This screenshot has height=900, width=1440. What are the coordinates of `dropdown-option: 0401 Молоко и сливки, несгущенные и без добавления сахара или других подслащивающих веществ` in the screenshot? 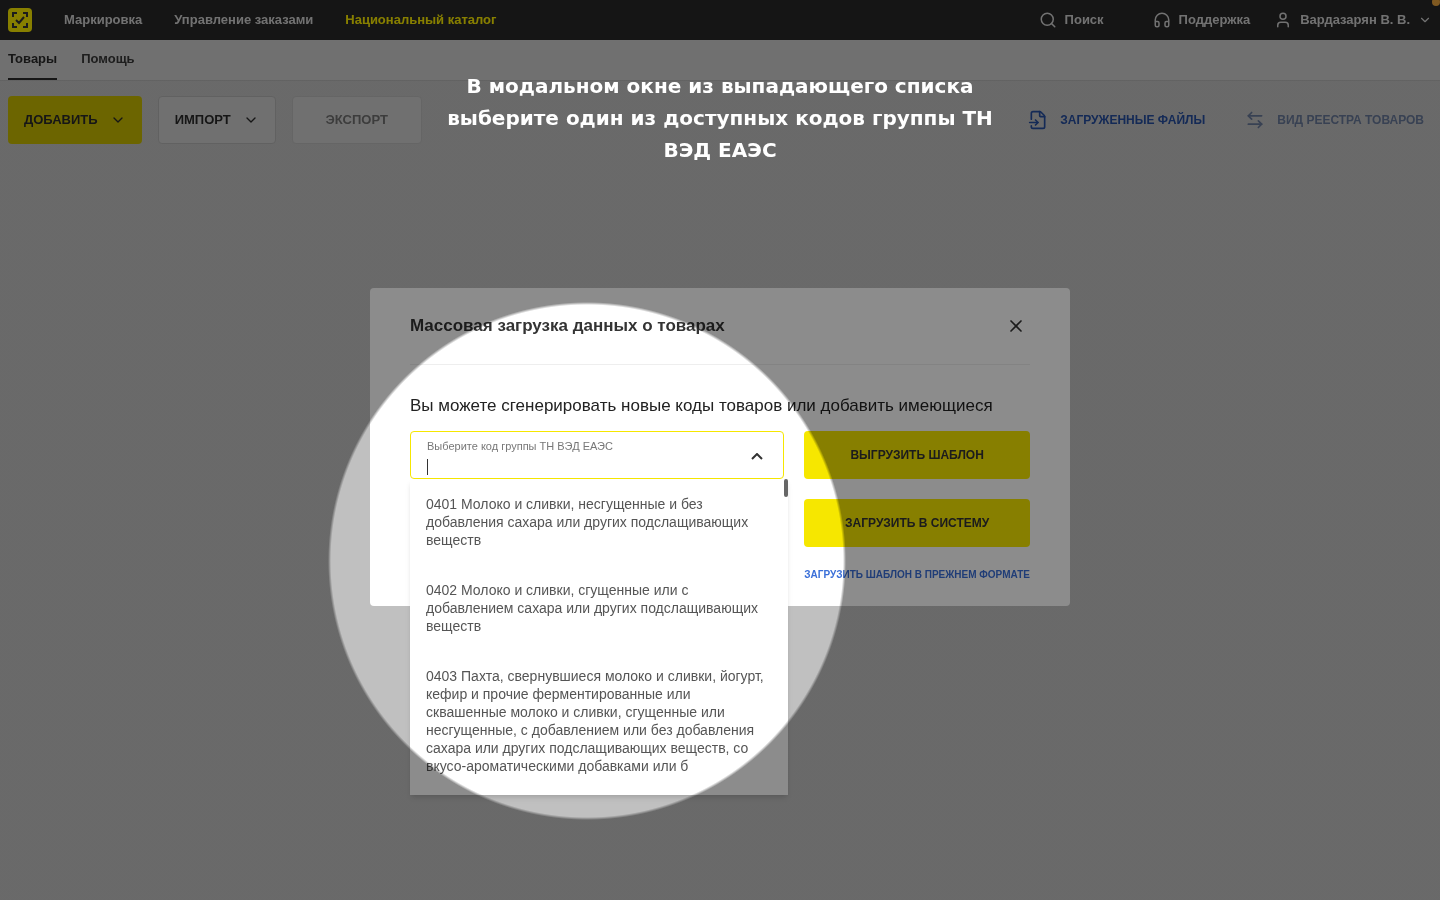 It's located at (599, 521).